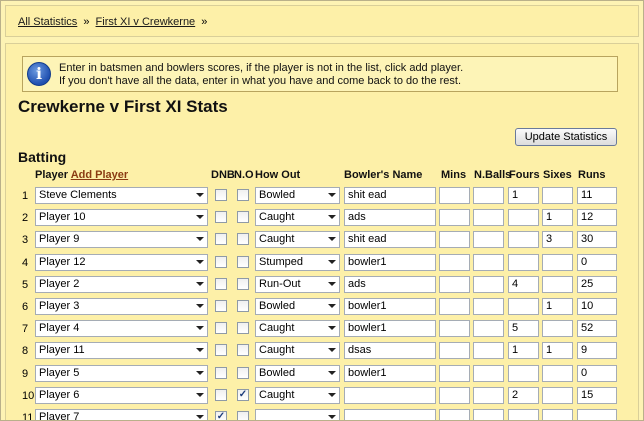  I want to click on player-select: Player 2, so click(121, 284).